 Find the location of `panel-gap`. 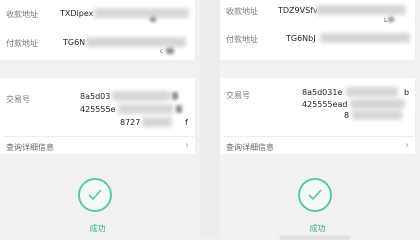

panel-gap is located at coordinates (210, 119).